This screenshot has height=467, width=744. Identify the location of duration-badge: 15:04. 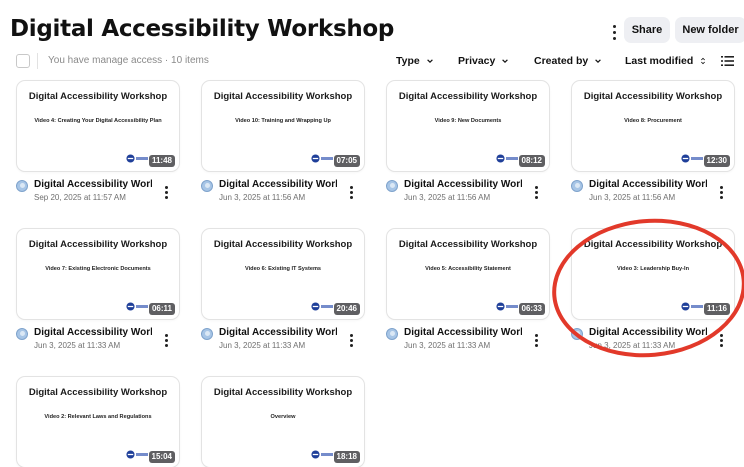
(161, 457).